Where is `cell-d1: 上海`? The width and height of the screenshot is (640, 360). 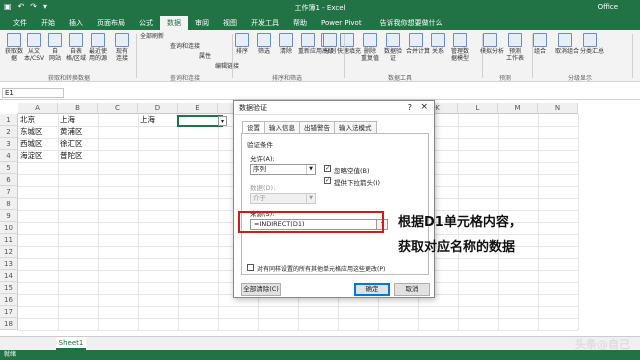
cell-d1: 上海 is located at coordinates (158, 120).